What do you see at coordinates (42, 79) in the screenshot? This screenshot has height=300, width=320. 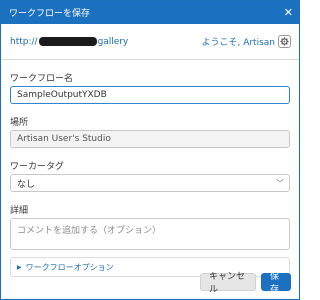 I see `workflow-name-label: ワークフロー名` at bounding box center [42, 79].